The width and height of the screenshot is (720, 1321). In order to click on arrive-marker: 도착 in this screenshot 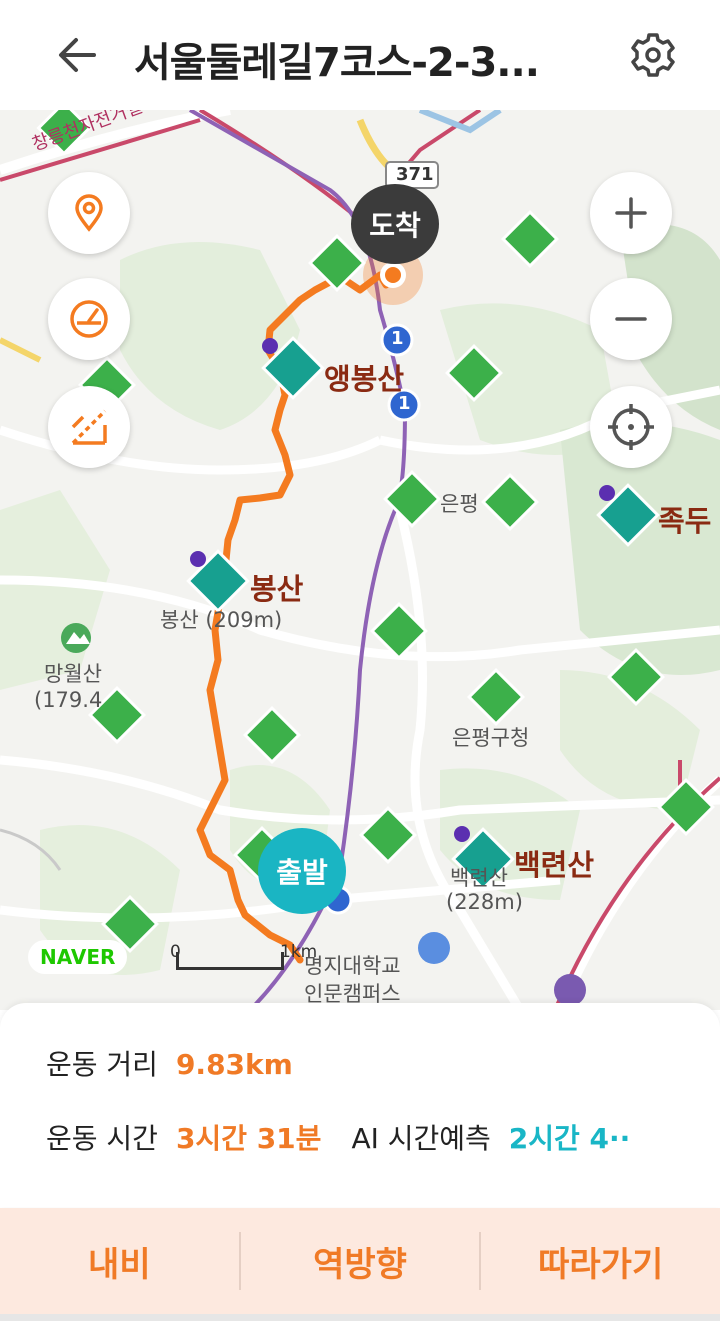, I will do `click(395, 224)`.